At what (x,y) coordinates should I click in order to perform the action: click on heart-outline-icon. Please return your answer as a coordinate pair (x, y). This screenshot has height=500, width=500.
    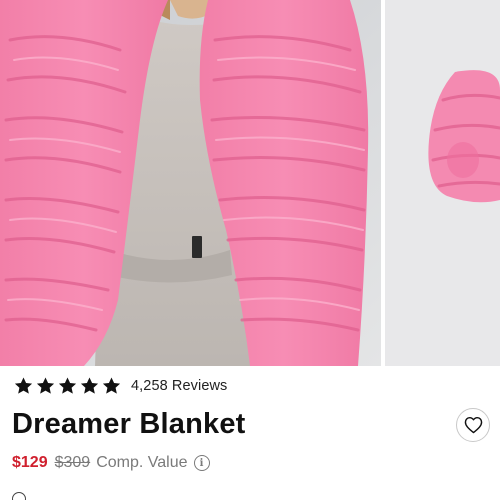
    Looking at the image, I should click on (473, 425).